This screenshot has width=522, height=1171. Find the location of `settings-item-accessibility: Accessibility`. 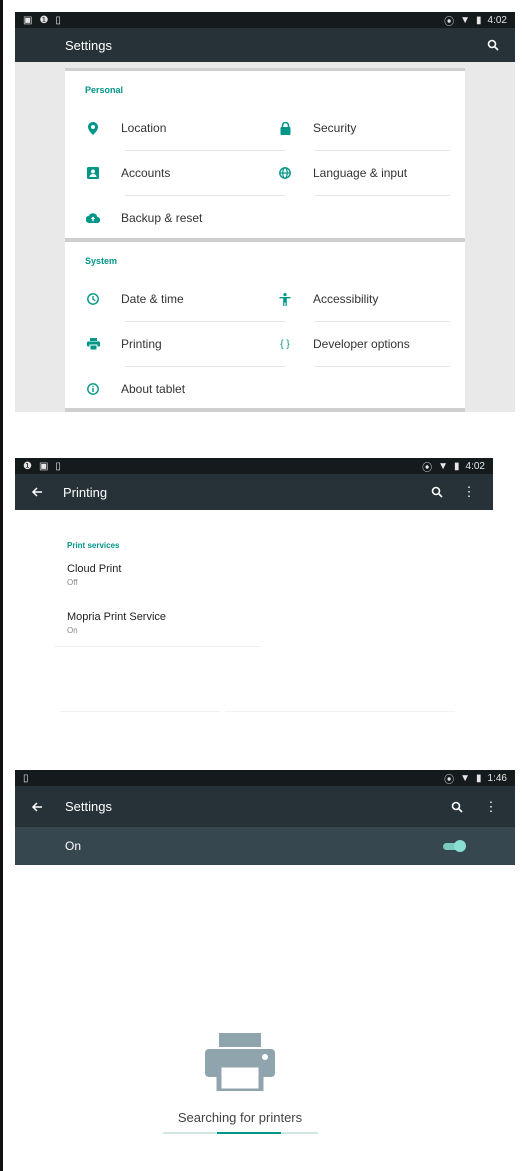

settings-item-accessibility: Accessibility is located at coordinates (327, 299).